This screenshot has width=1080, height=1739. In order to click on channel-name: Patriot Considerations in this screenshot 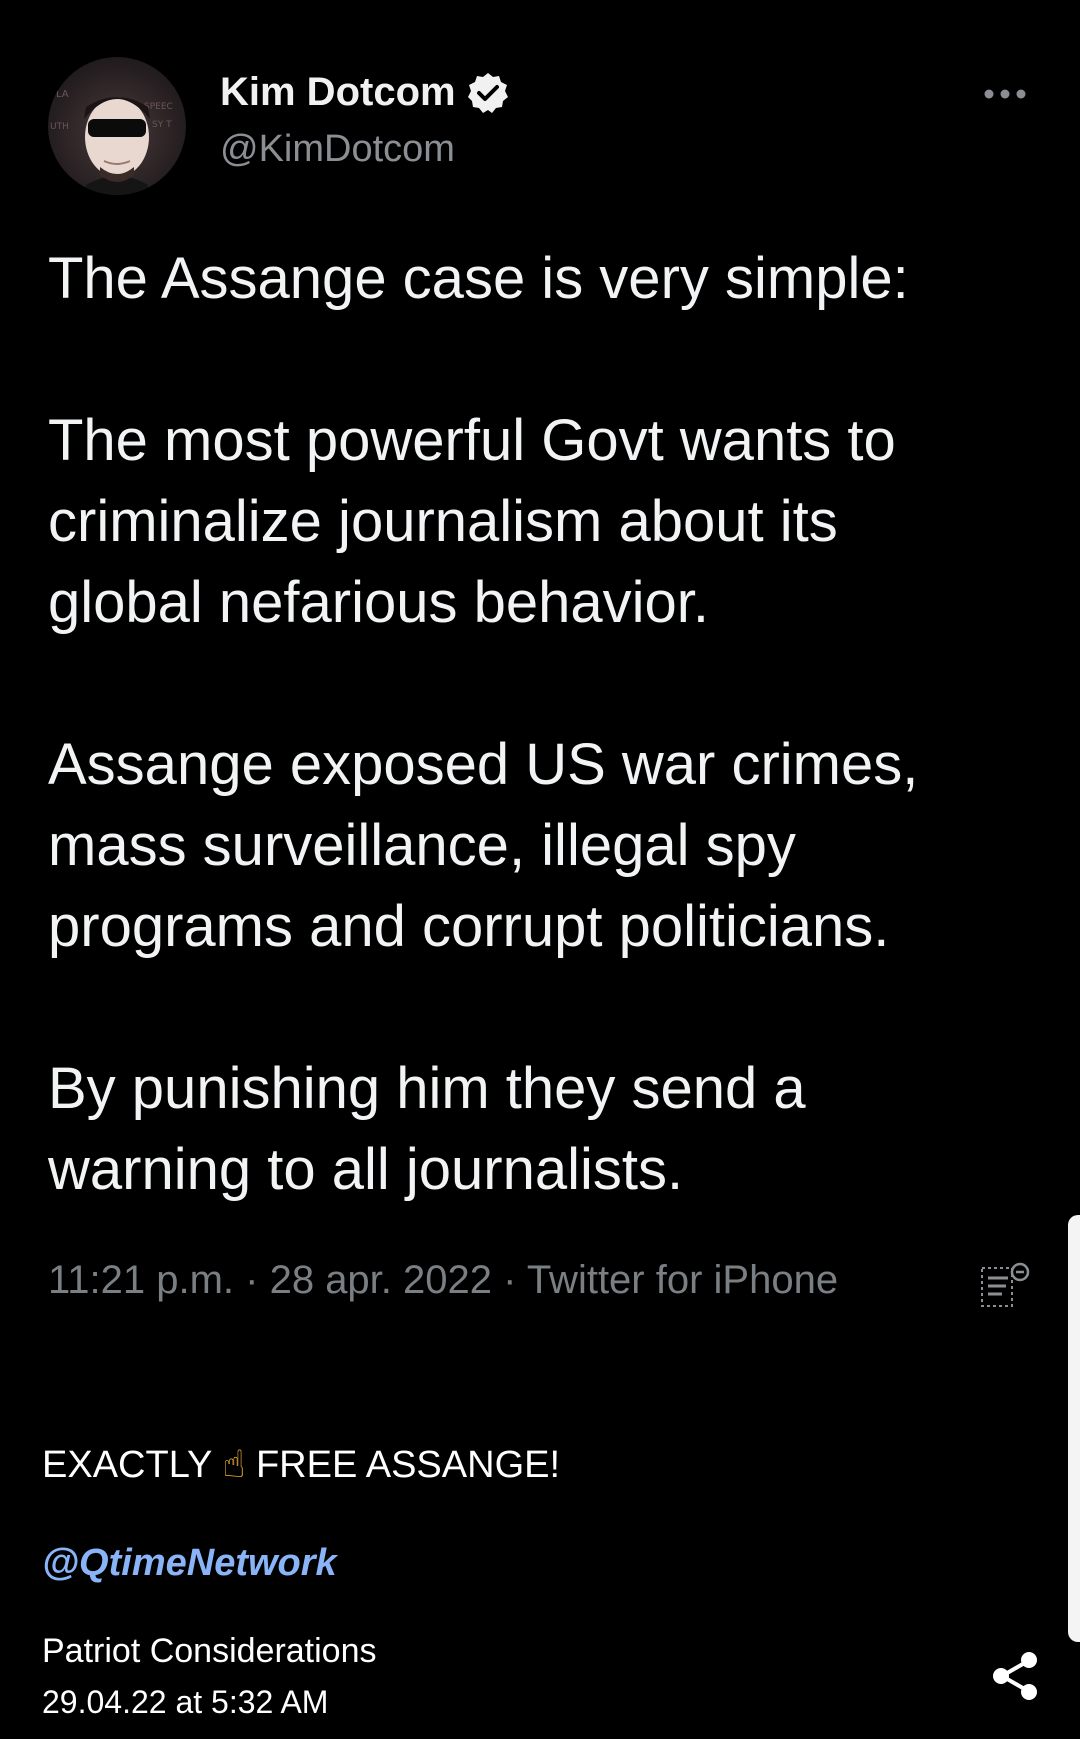, I will do `click(209, 1651)`.